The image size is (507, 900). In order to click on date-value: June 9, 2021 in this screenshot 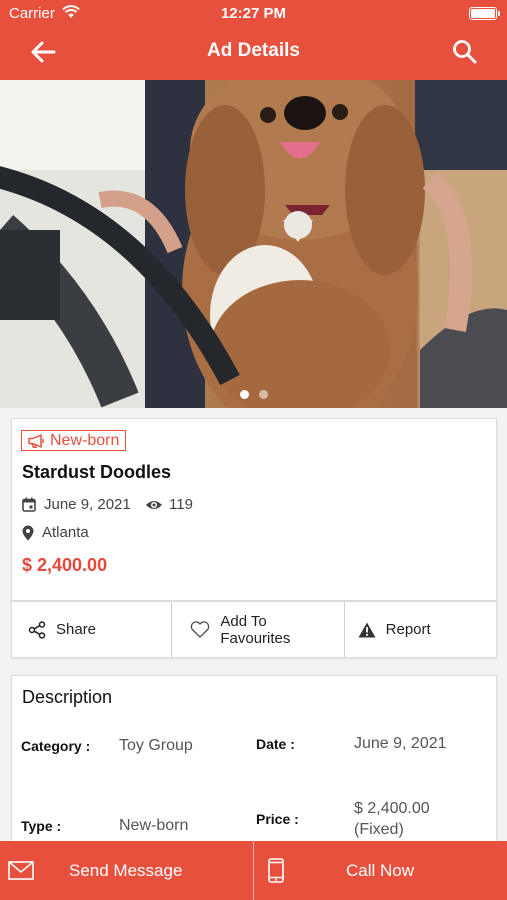, I will do `click(400, 743)`.